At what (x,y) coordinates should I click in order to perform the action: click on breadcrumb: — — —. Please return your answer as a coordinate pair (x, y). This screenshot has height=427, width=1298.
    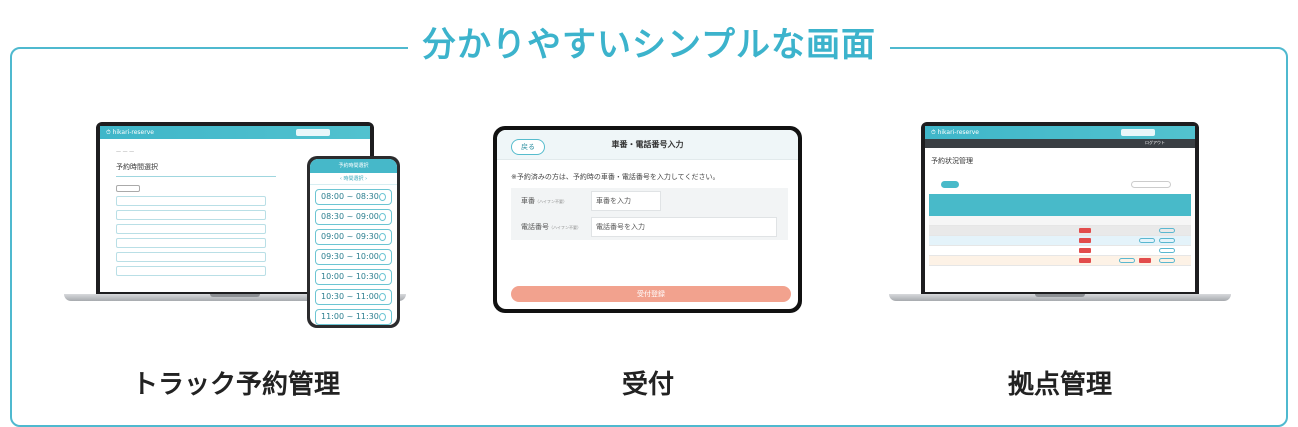
    Looking at the image, I should click on (125, 152).